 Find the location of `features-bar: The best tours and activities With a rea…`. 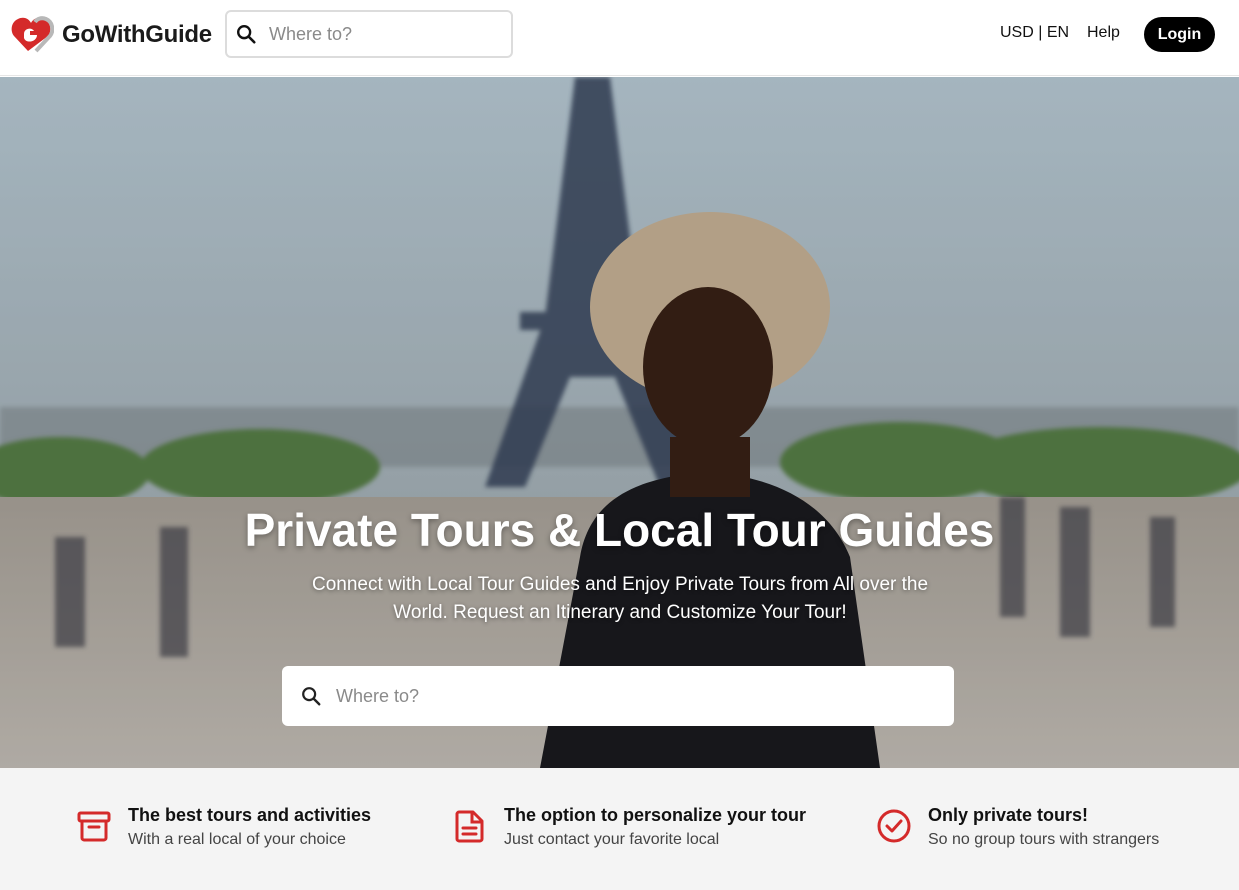

features-bar: The best tours and activities With a rea… is located at coordinates (619, 829).